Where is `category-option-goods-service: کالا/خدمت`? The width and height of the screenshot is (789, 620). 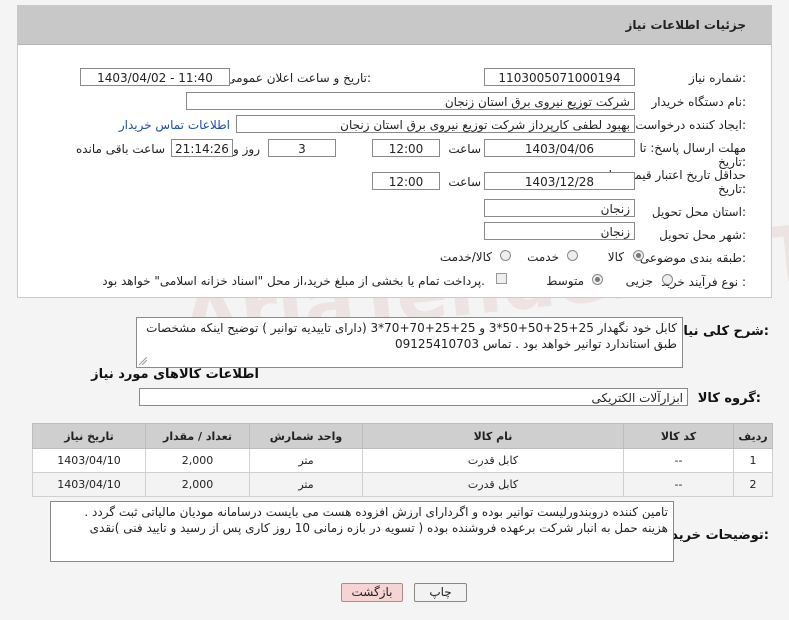
category-option-goods-service: کالا/خدمت is located at coordinates (465, 257).